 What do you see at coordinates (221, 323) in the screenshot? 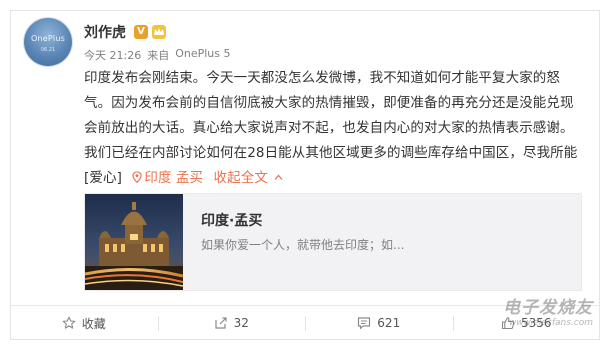
I see `repost-icon` at bounding box center [221, 323].